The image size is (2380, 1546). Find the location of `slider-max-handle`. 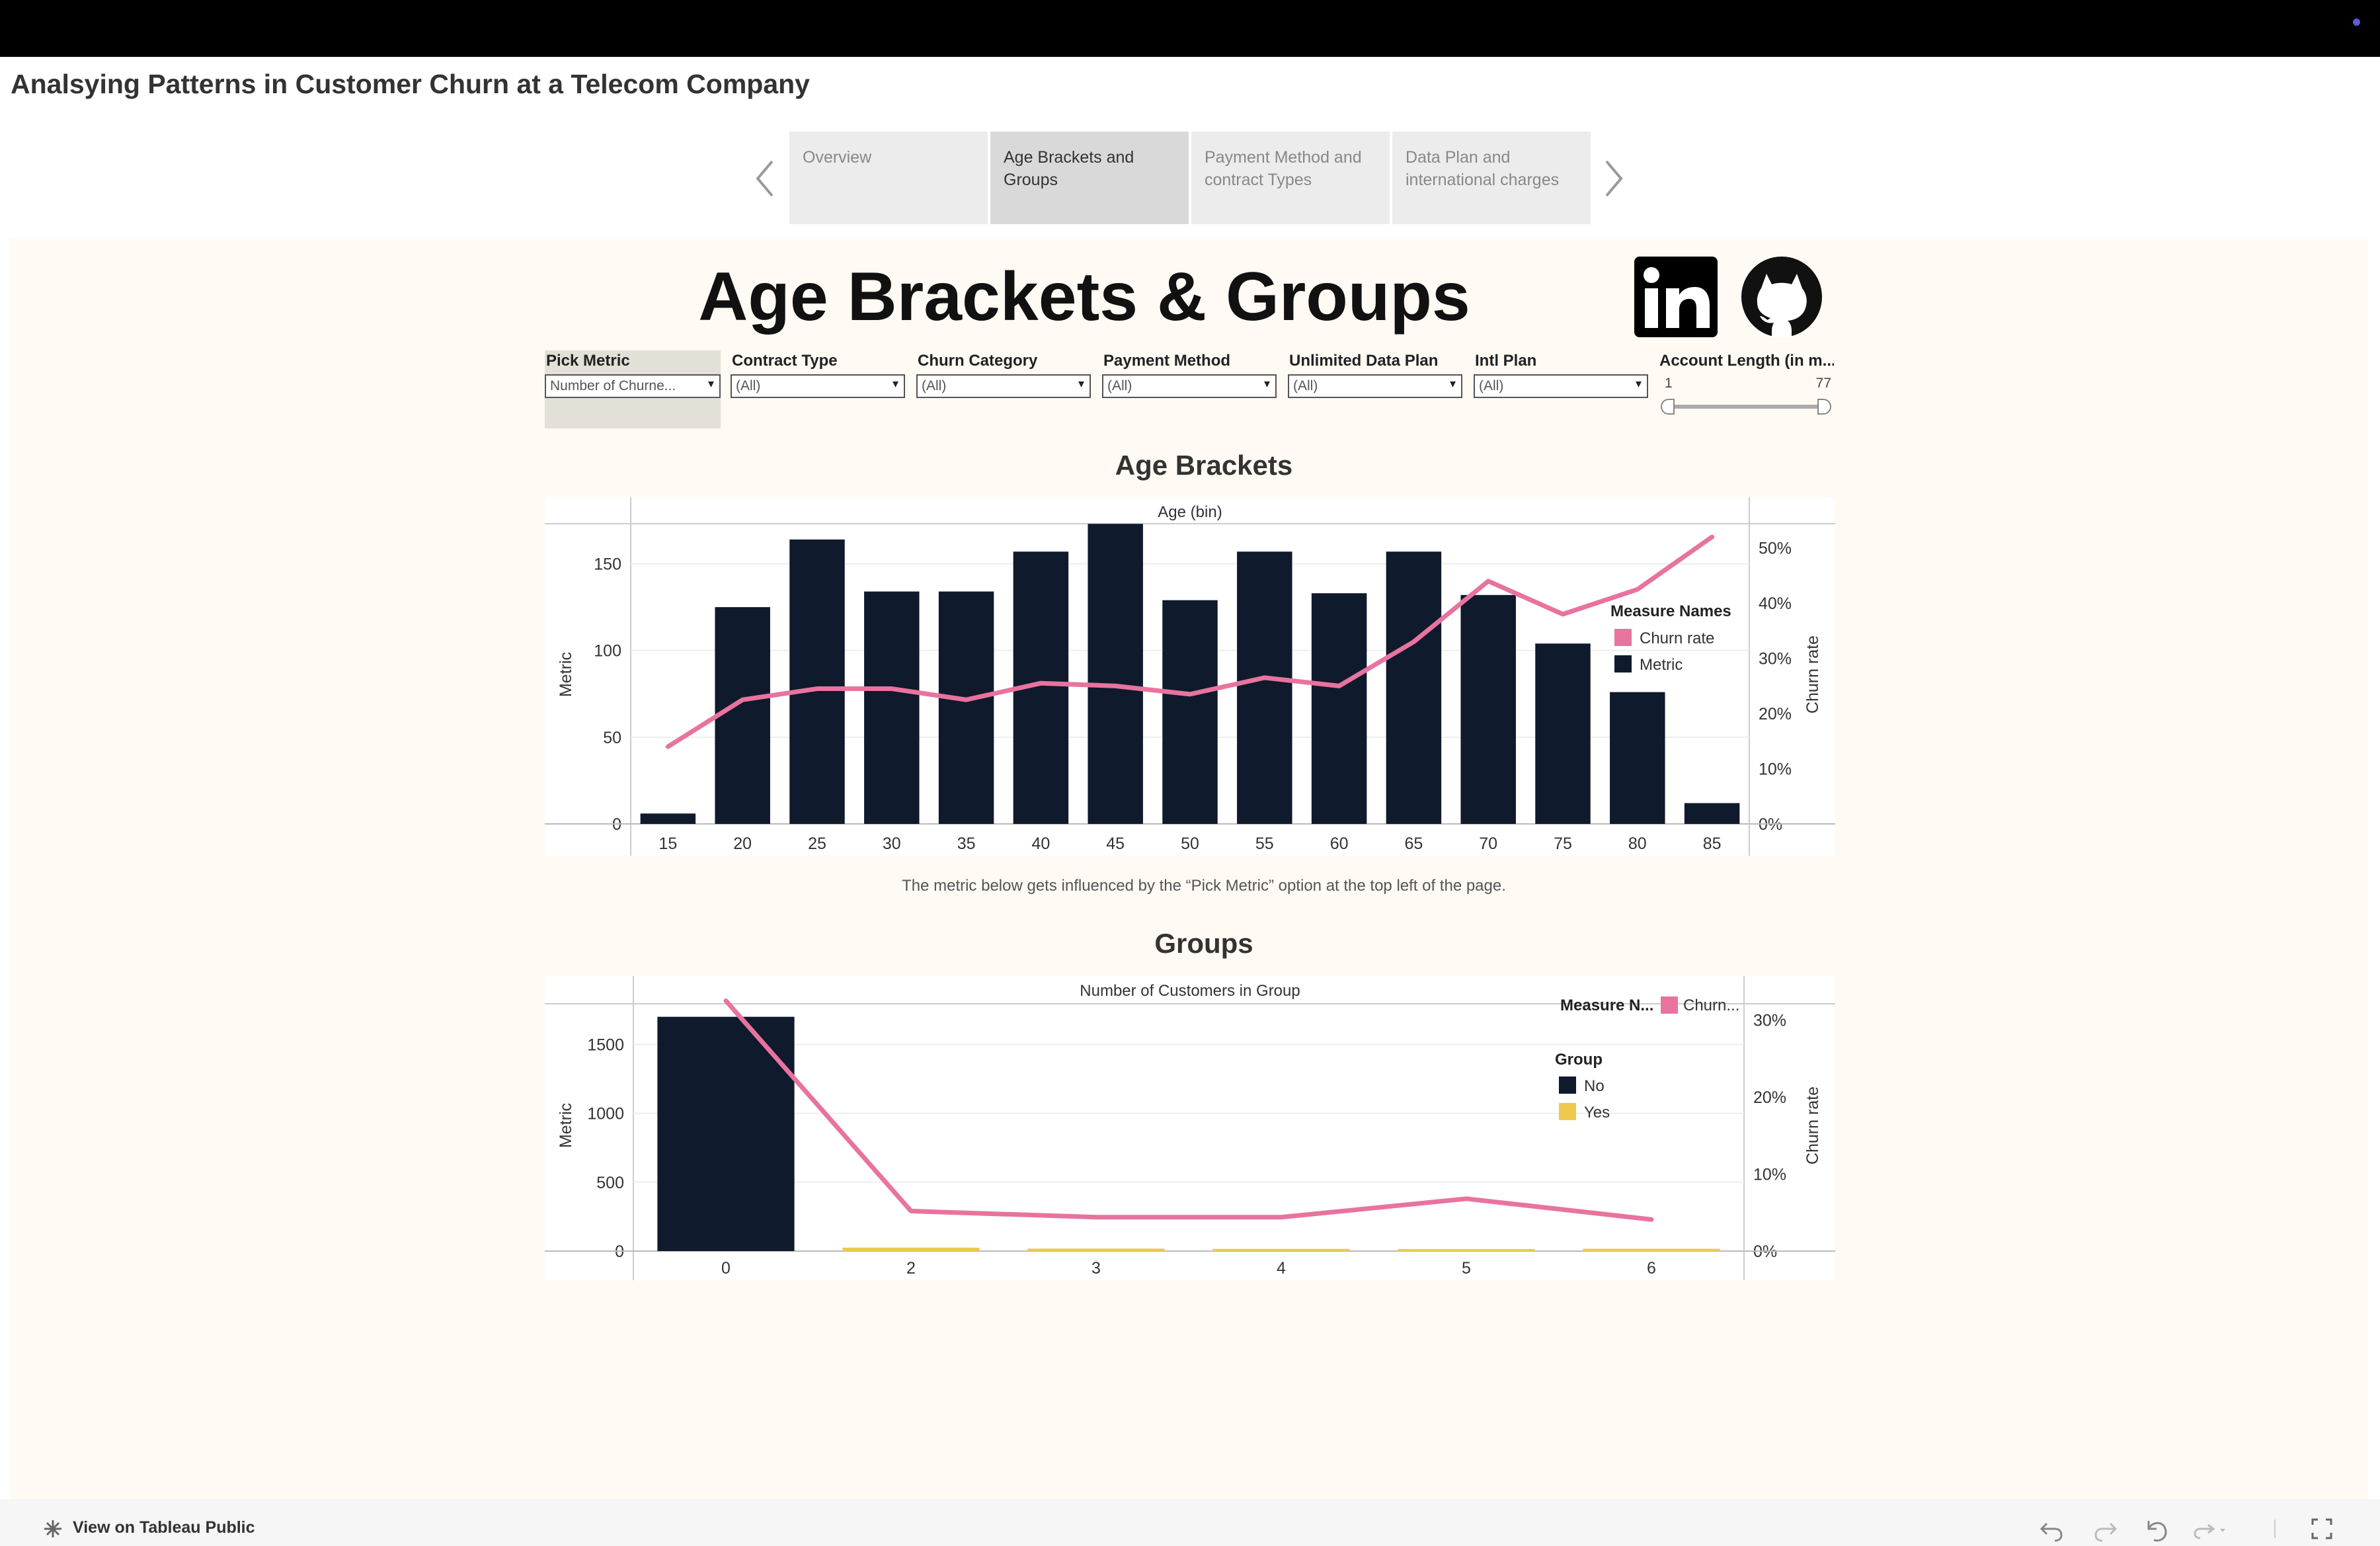

slider-max-handle is located at coordinates (1824, 407).